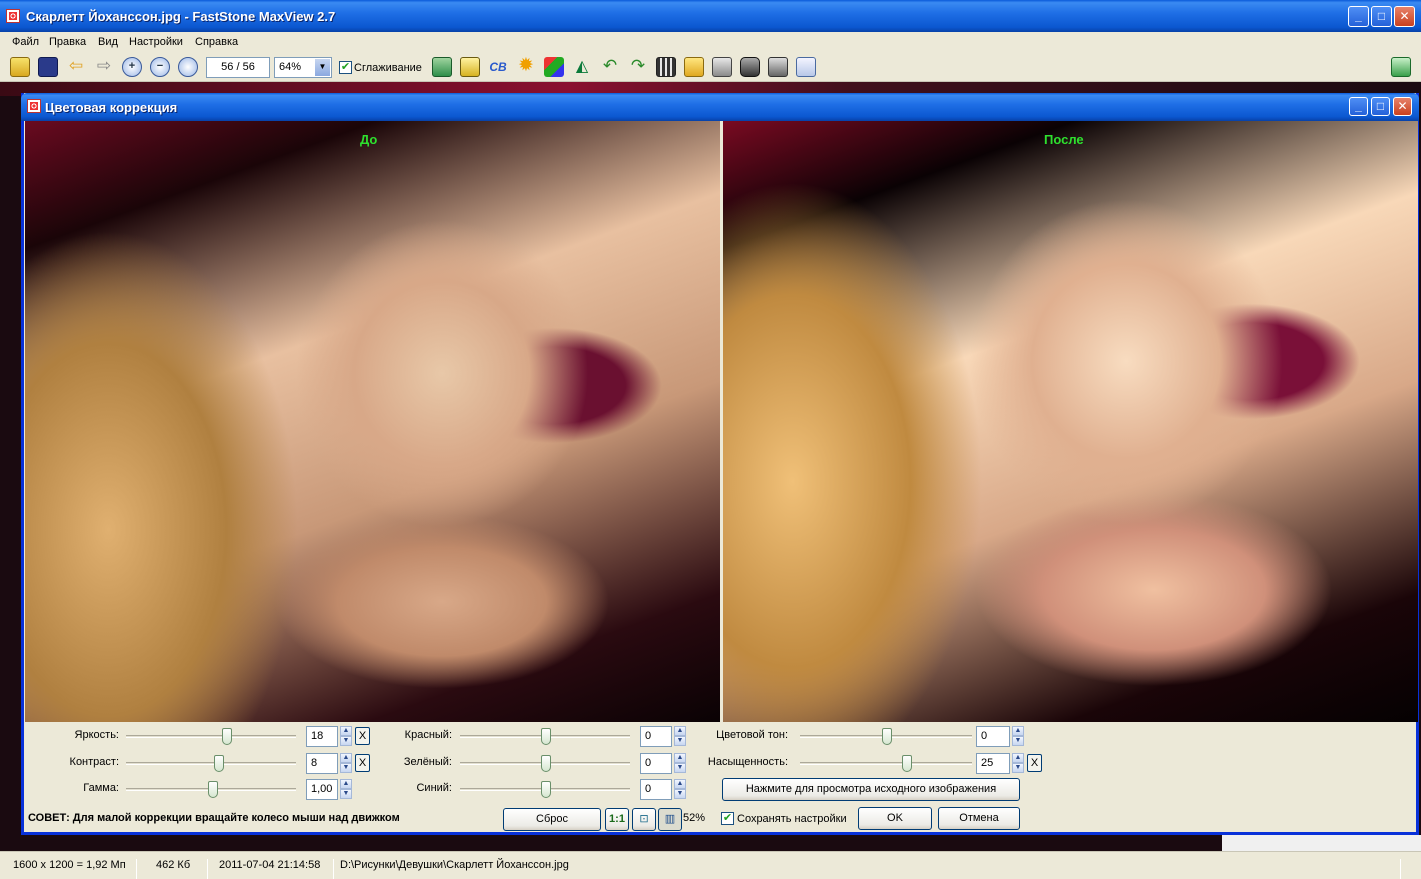  I want to click on gamma-row: Гамма: 1,00 ▲ ▼, so click(199, 789).